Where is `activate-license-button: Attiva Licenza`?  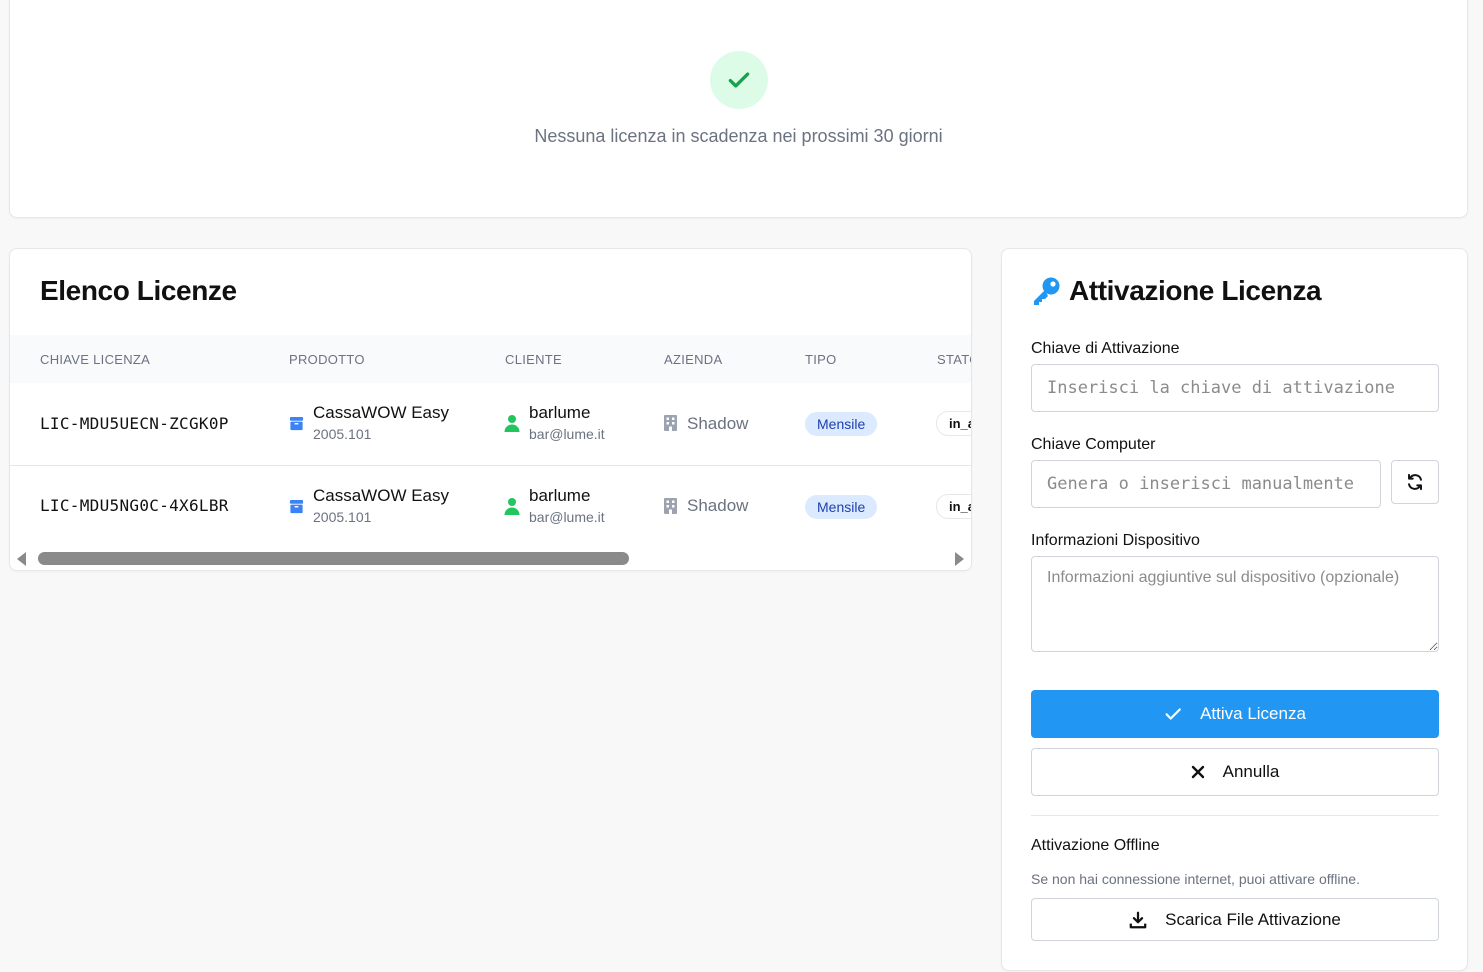
activate-license-button: Attiva Licenza is located at coordinates (1235, 714).